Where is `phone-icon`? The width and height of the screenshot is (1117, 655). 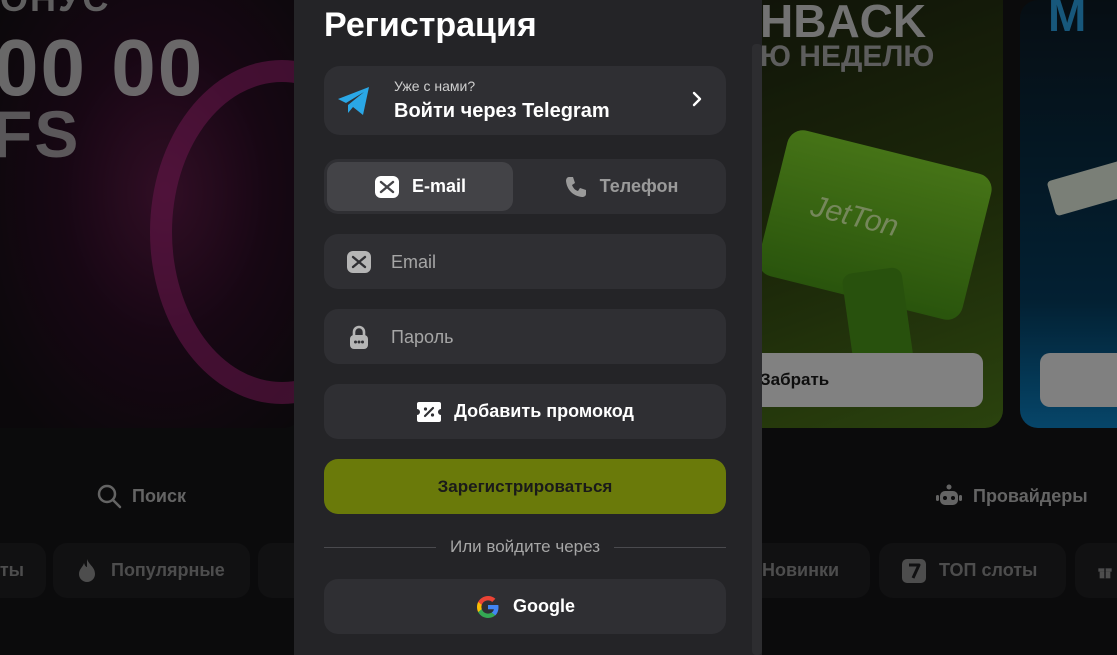 phone-icon is located at coordinates (575, 186).